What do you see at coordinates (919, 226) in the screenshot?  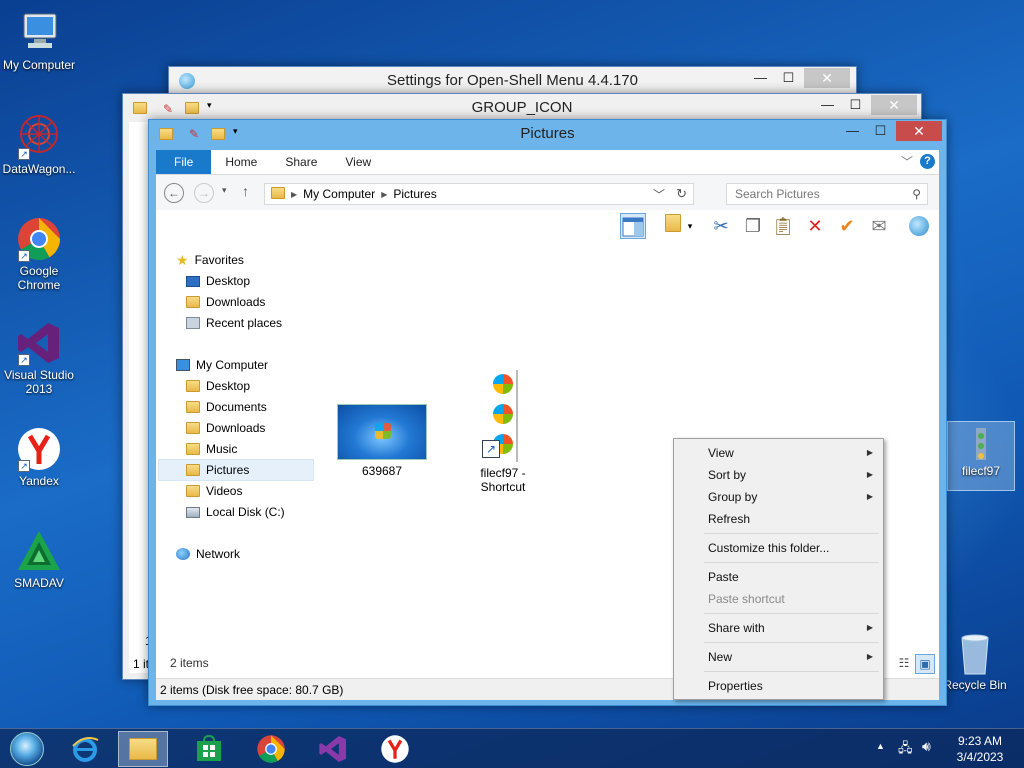 I see `open-shell-settings-icon` at bounding box center [919, 226].